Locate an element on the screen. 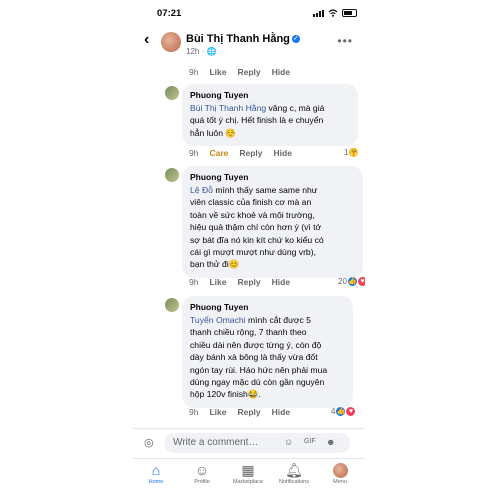 The width and height of the screenshot is (498, 498). back-icon: ‹ is located at coordinates (146, 40).